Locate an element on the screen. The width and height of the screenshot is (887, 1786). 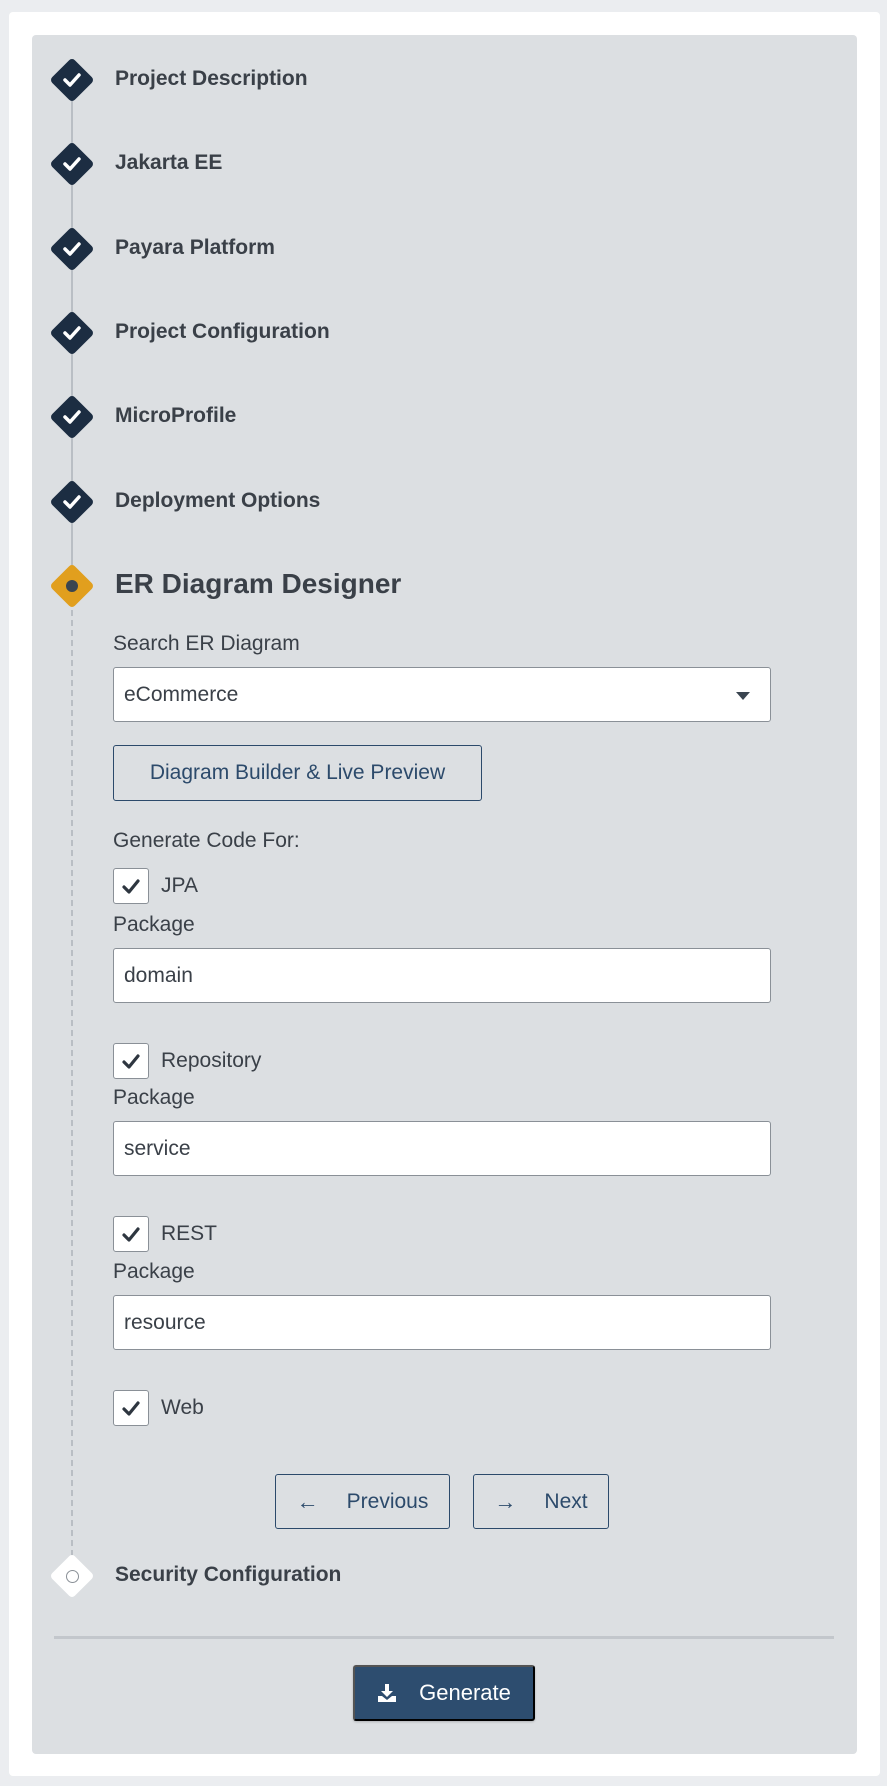
generate-button: Generate is located at coordinates (444, 1693).